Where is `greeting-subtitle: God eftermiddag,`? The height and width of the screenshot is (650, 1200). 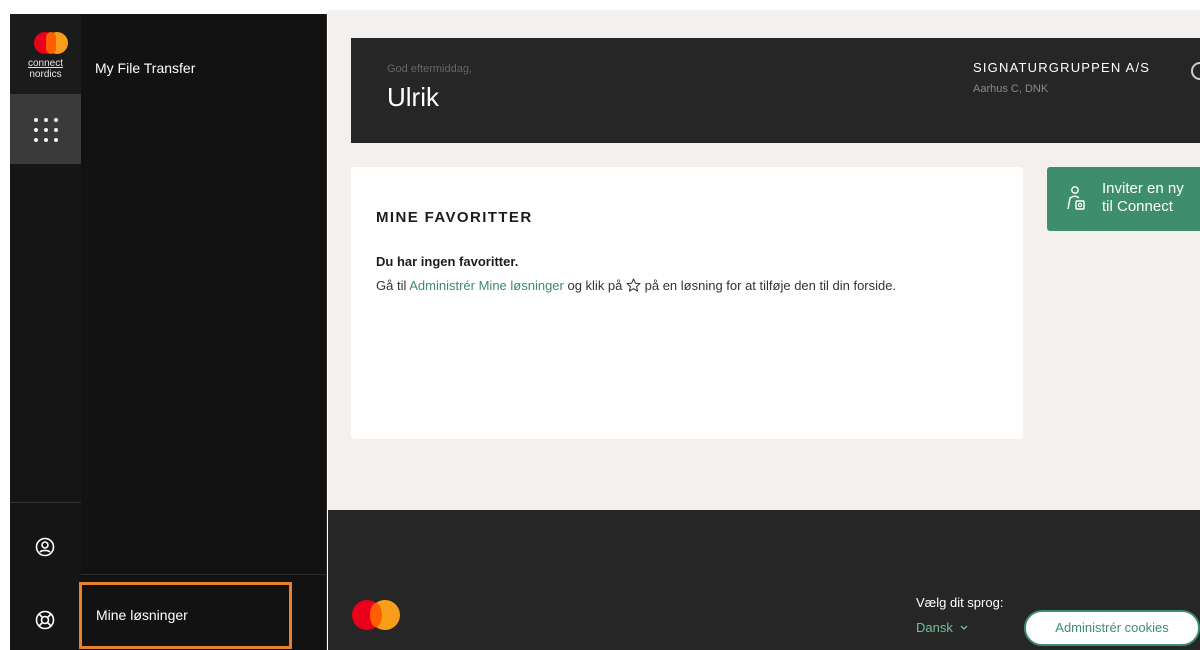 greeting-subtitle: God eftermiddag, is located at coordinates (429, 69).